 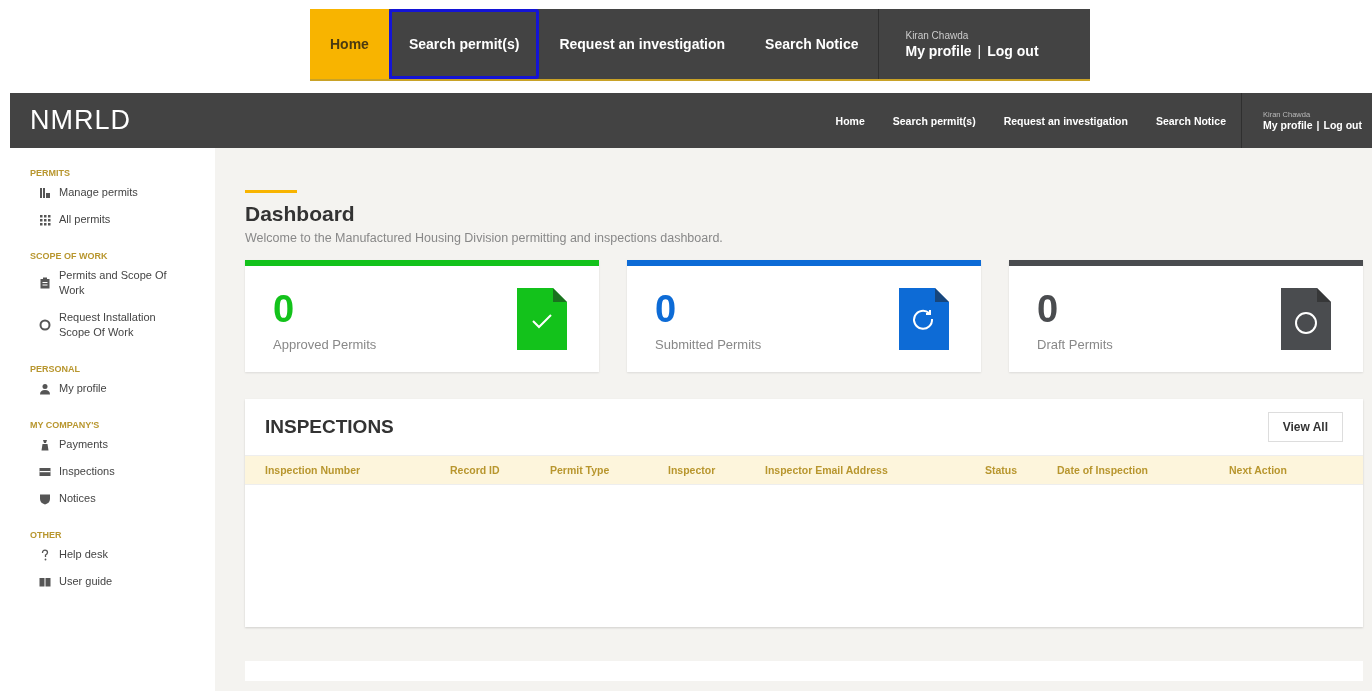 What do you see at coordinates (475, 470) in the screenshot?
I see `column-header: Record ID` at bounding box center [475, 470].